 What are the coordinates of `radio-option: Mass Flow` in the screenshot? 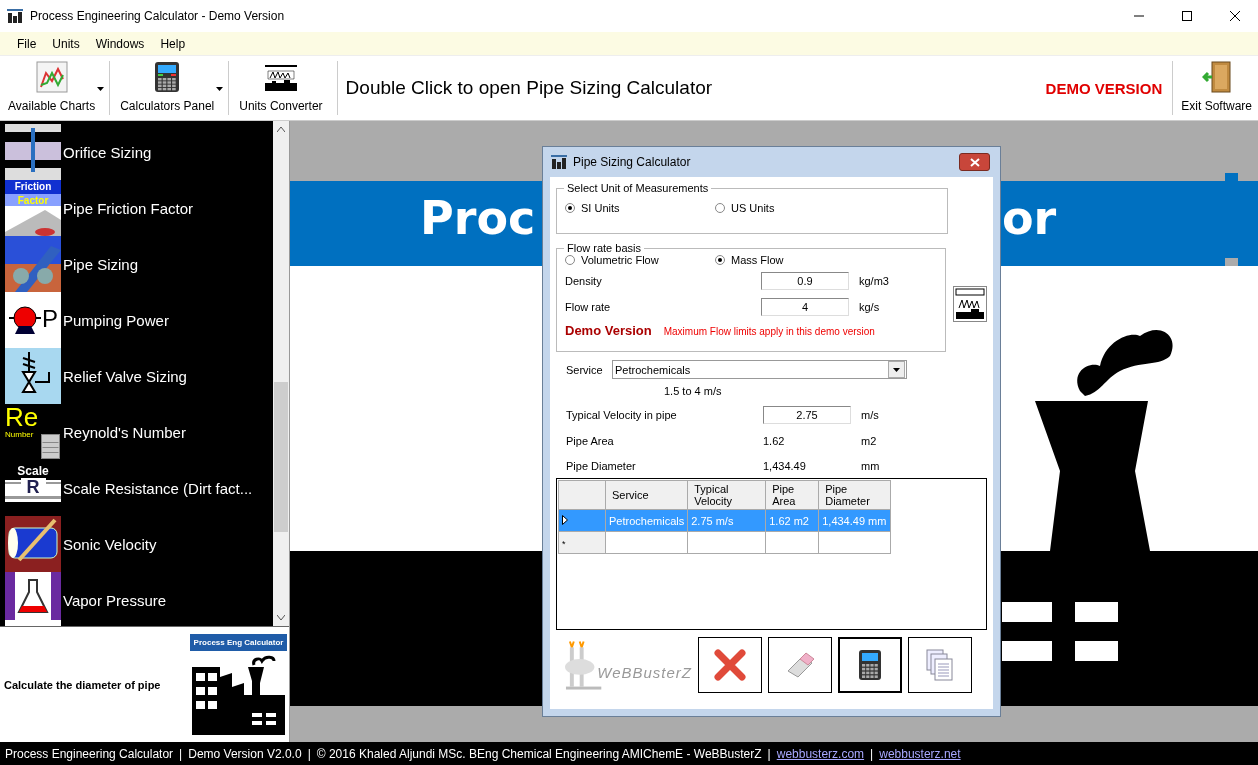 It's located at (749, 260).